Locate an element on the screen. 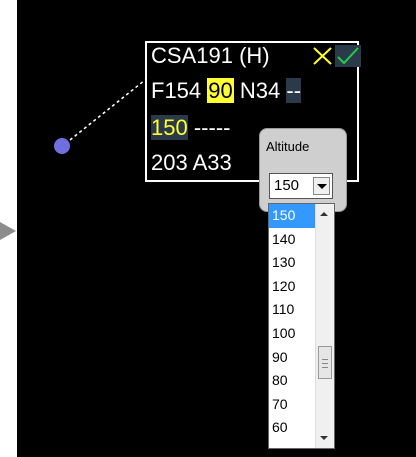  datablock-line-4: 203 A33 is located at coordinates (191, 163).